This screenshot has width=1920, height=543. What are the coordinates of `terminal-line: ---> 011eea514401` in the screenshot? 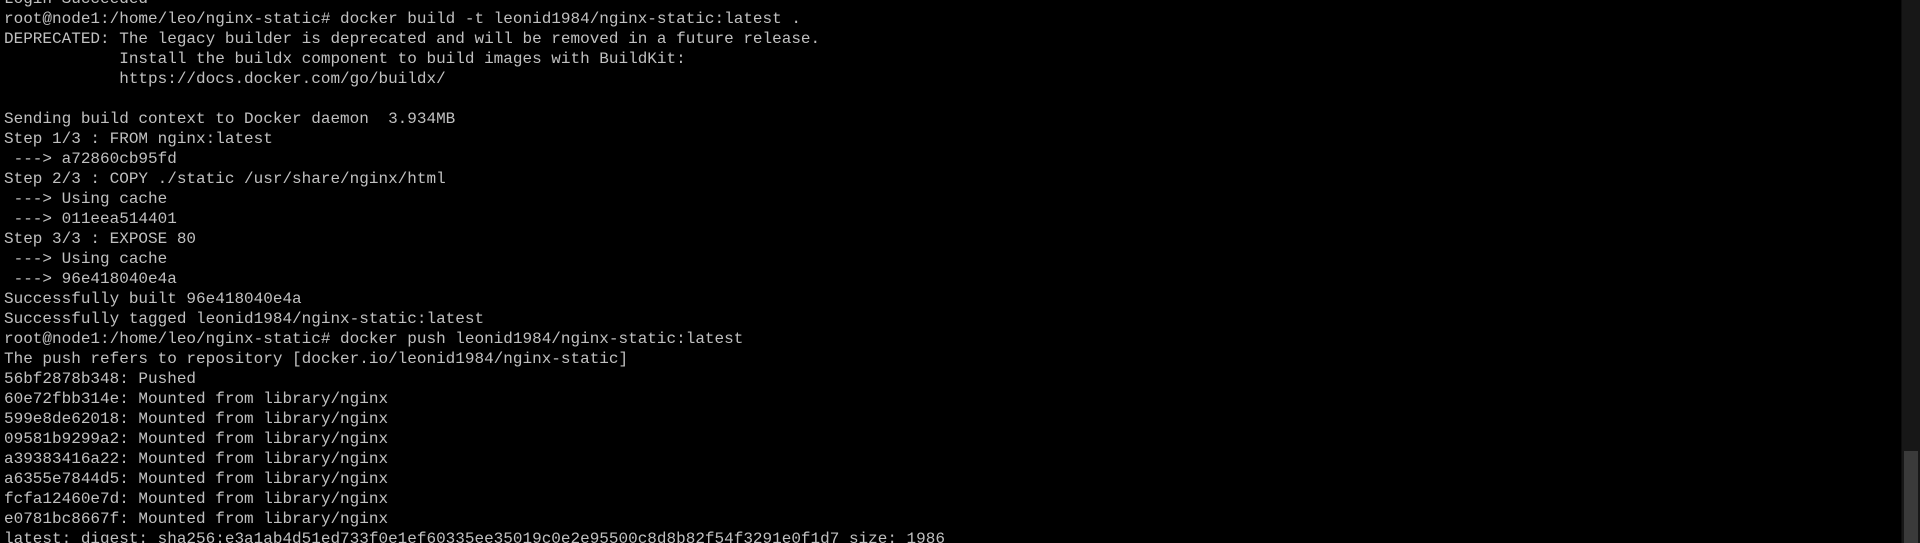 It's located at (90, 219).